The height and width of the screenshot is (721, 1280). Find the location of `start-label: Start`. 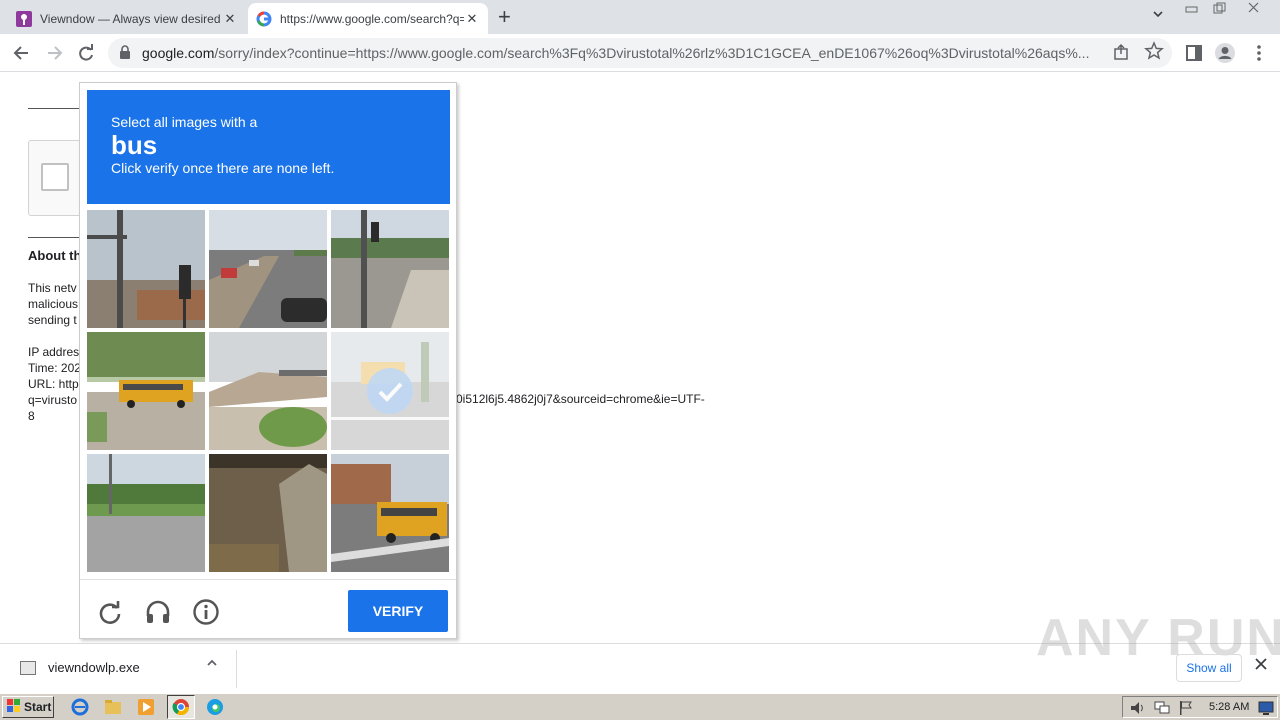

start-label: Start is located at coordinates (38, 707).